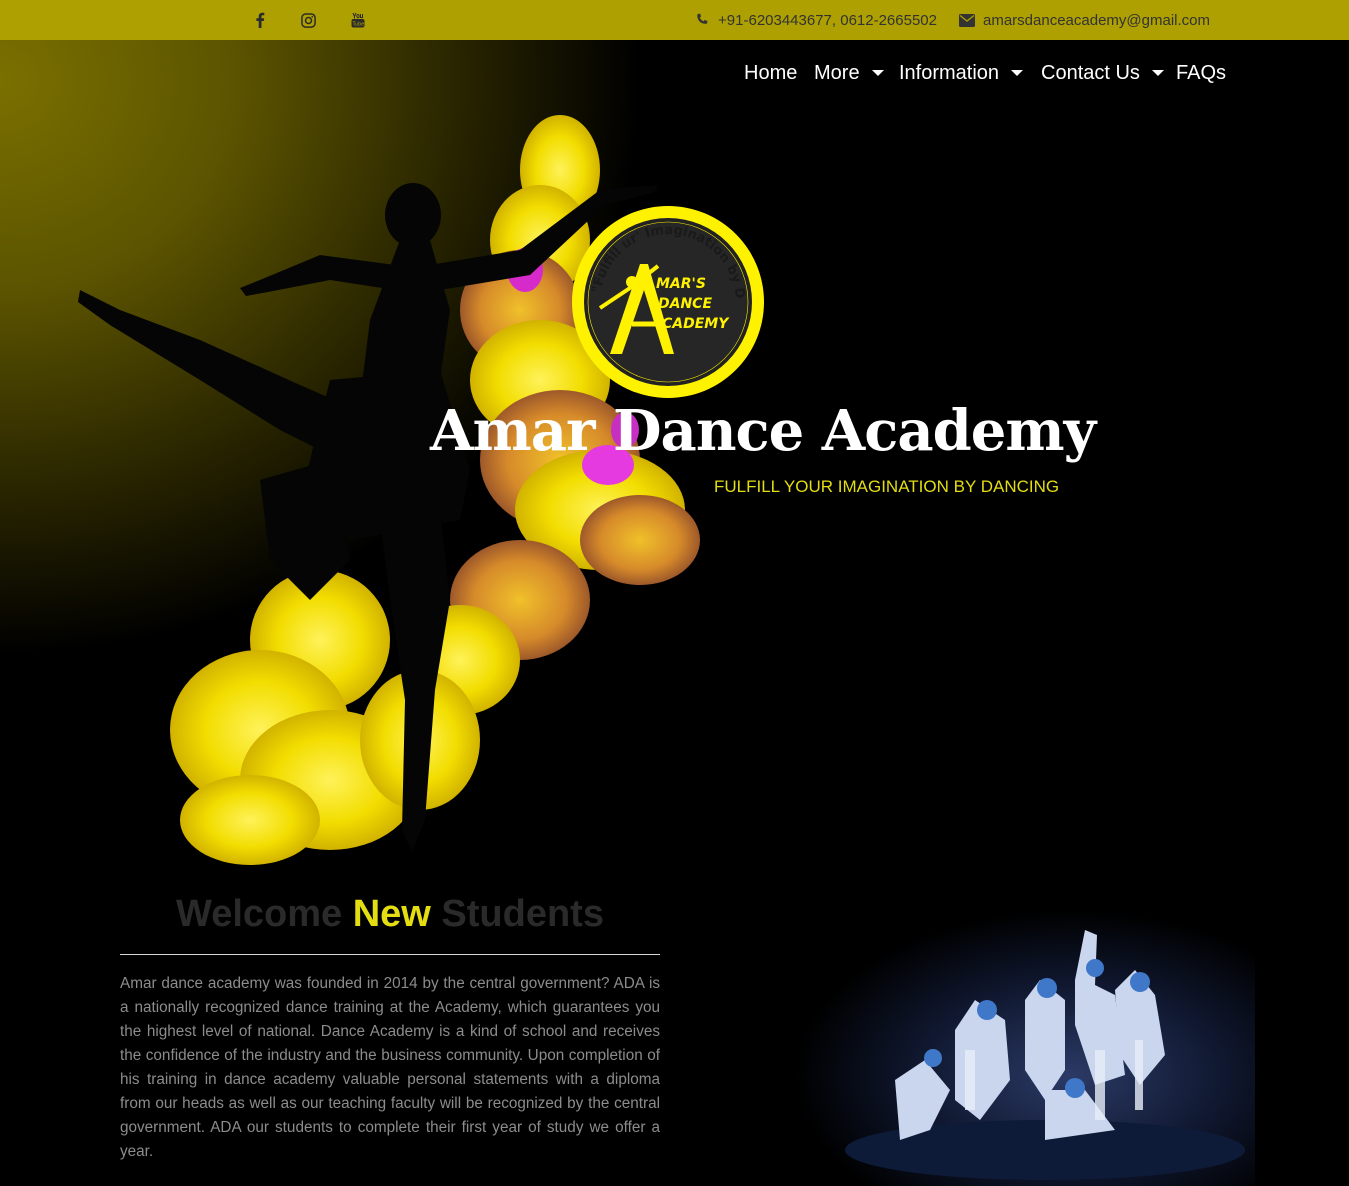 Image resolution: width=1349 pixels, height=1186 pixels. What do you see at coordinates (837, 72) in the screenshot?
I see `nav-more-label: More` at bounding box center [837, 72].